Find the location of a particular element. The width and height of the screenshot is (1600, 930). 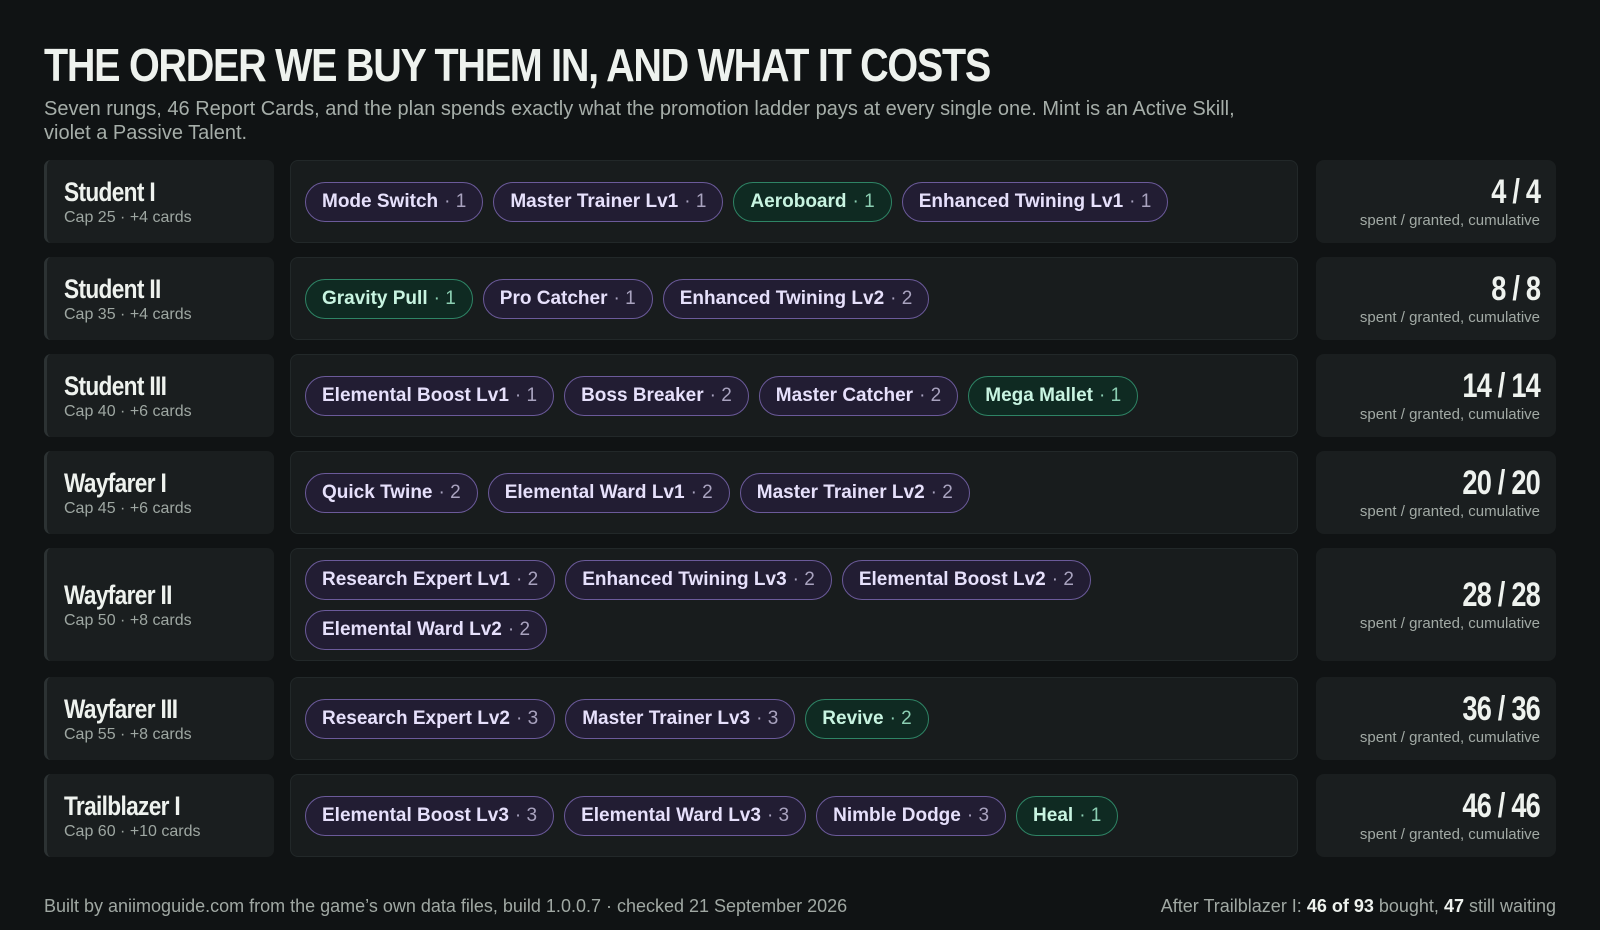

card-name: Master Trainer Lv2 is located at coordinates (840, 492).